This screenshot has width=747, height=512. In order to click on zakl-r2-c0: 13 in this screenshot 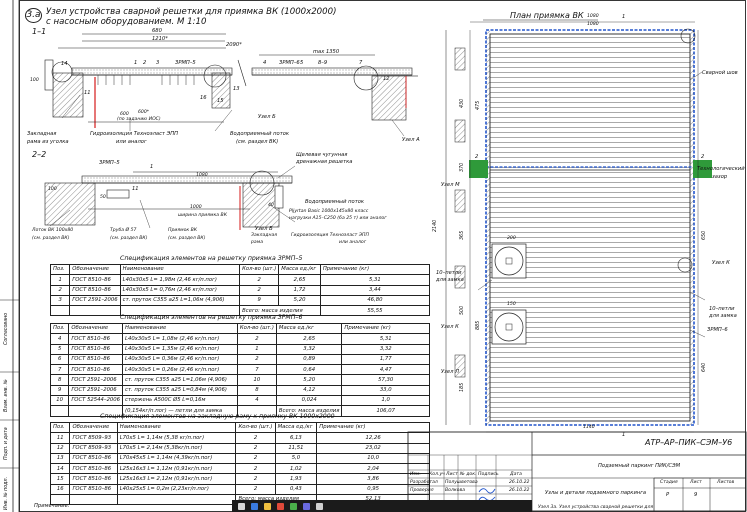, I will do `click(60, 458)`.